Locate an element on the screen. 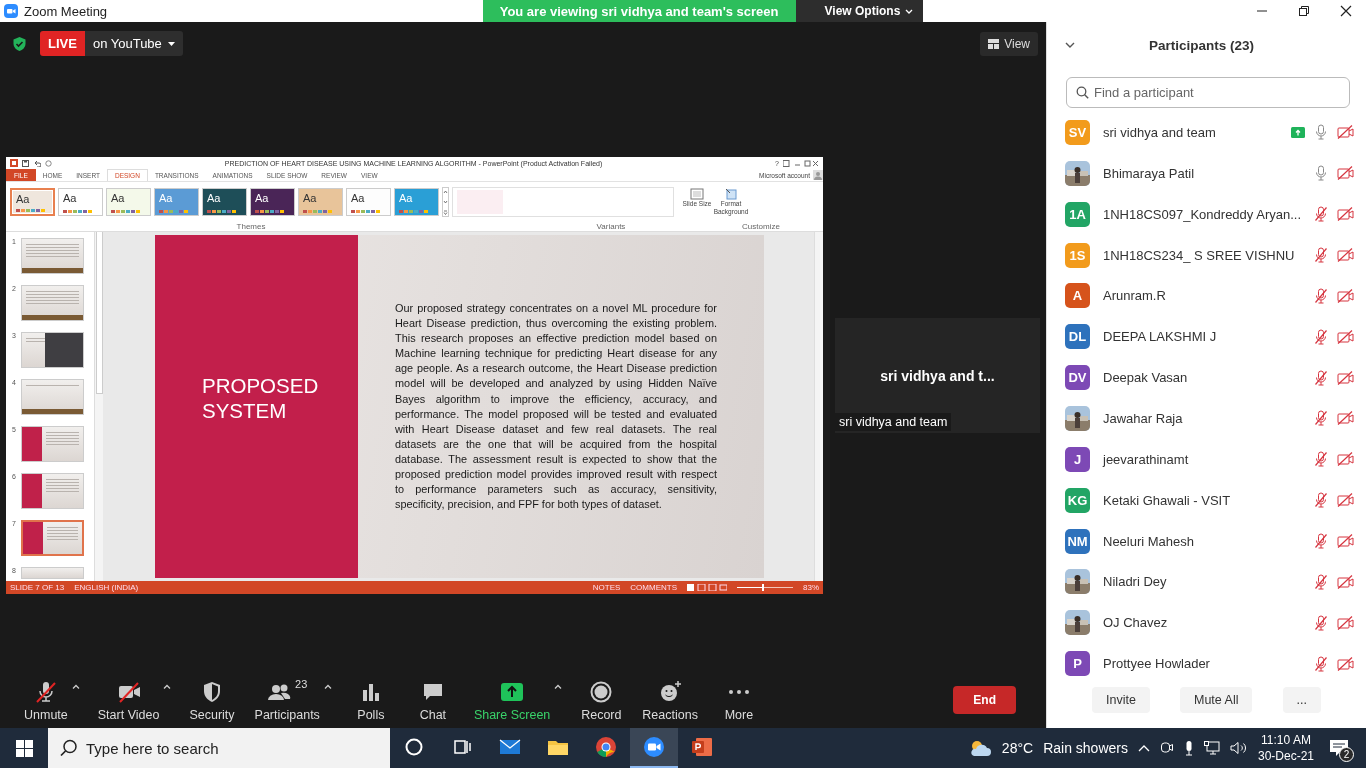  chevron-up-icon is located at coordinates (1143, 748).